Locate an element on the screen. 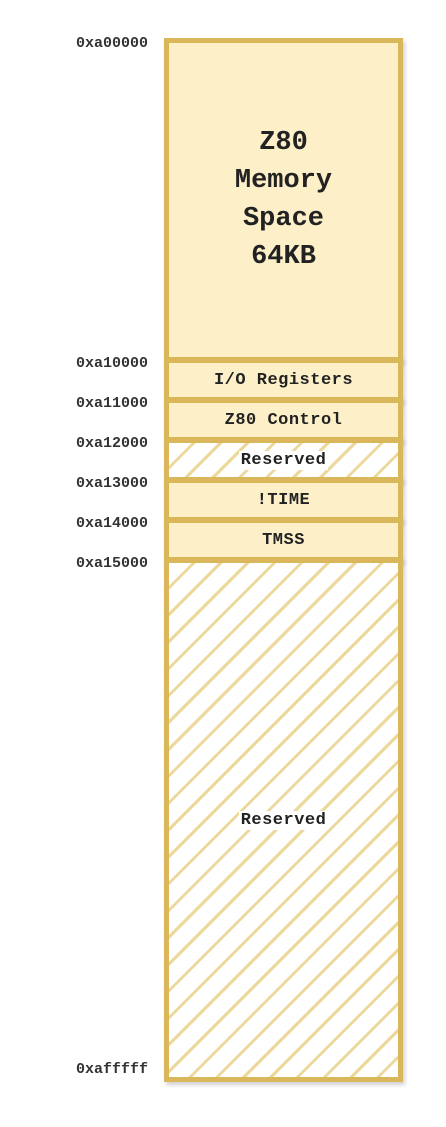  io-registers-label: I/O Registers is located at coordinates (283, 380).